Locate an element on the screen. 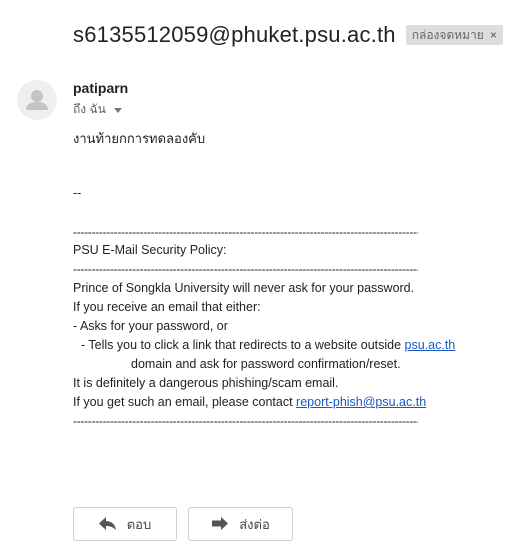 The width and height of the screenshot is (521, 559). forward-label: ส่งต่อ is located at coordinates (254, 524).